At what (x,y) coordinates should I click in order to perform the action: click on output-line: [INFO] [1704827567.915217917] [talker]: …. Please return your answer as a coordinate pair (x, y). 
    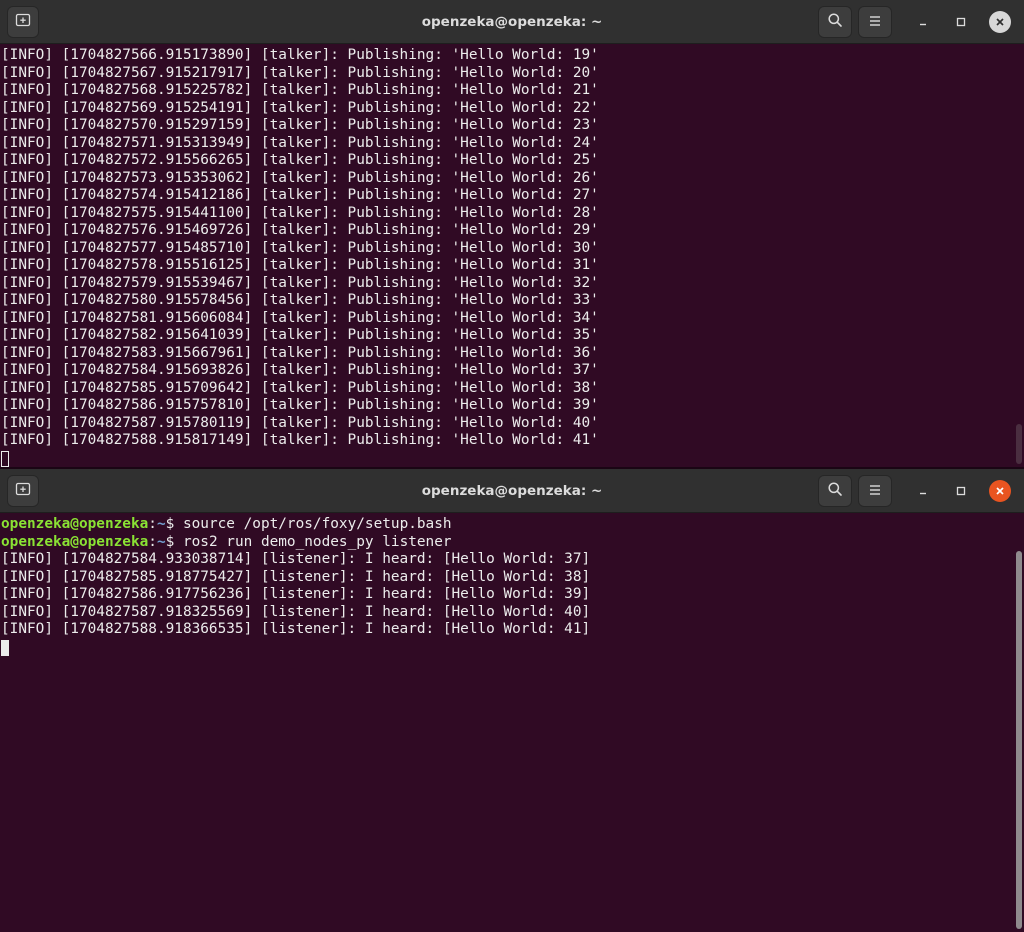
    Looking at the image, I should click on (300, 72).